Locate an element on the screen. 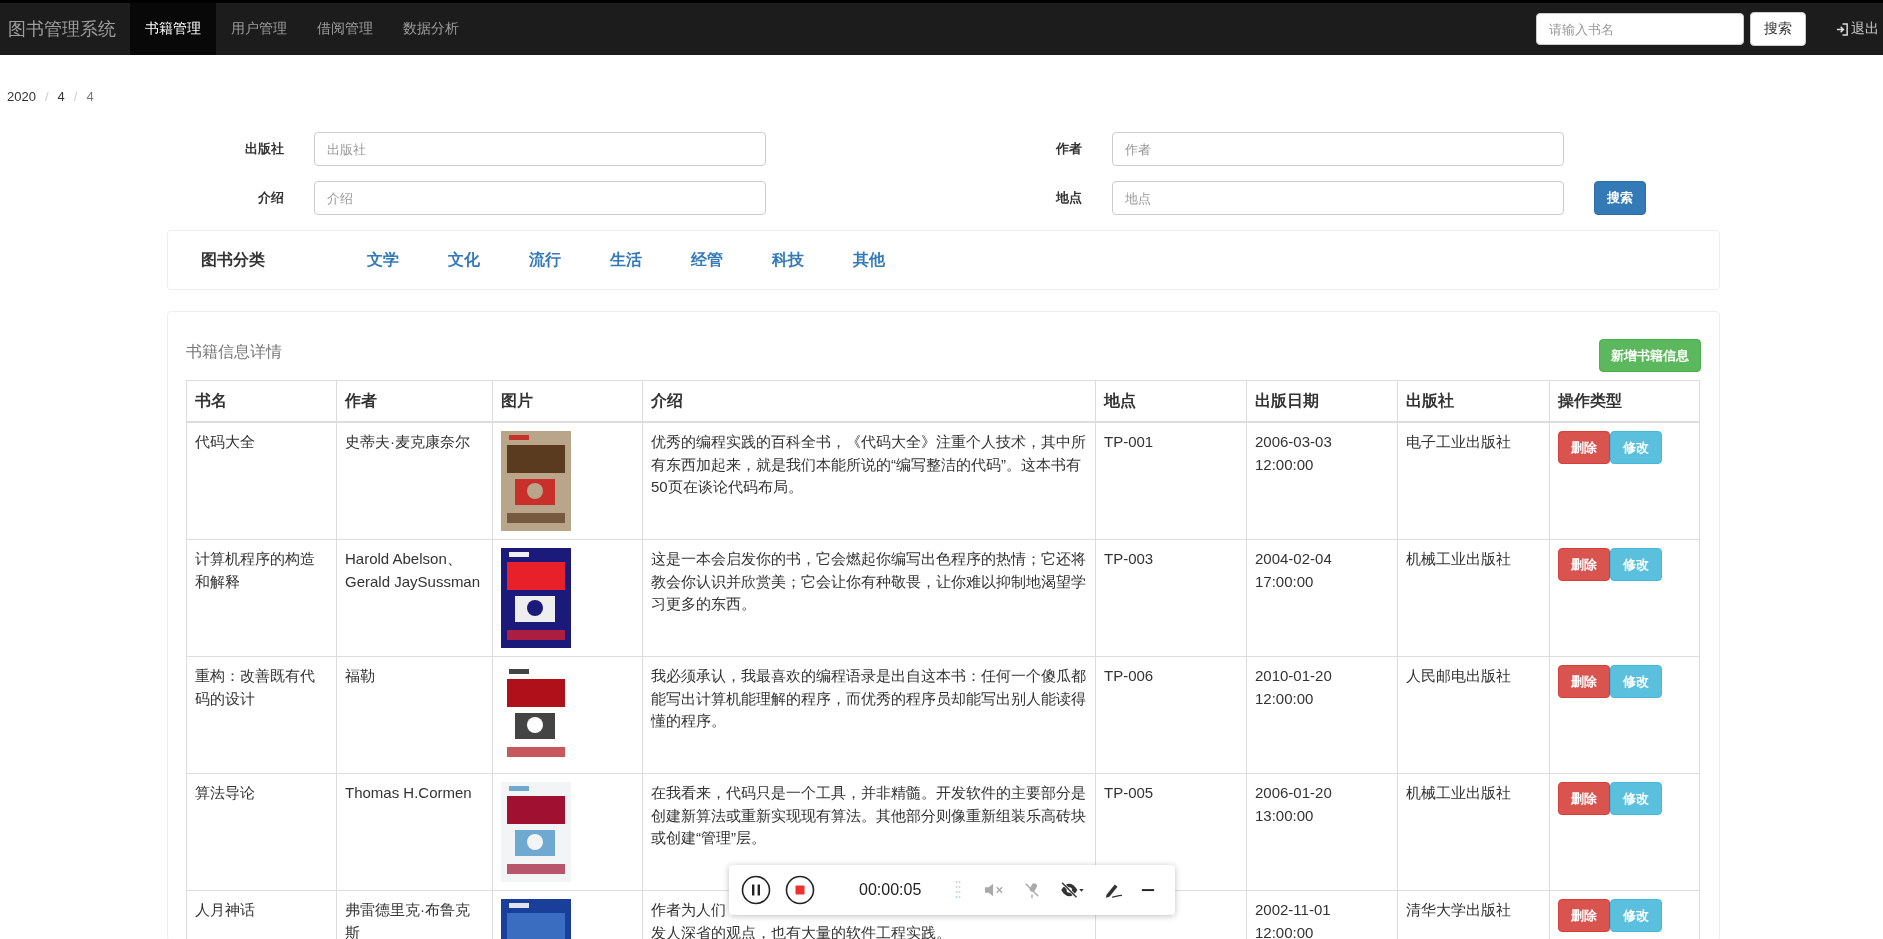 The height and width of the screenshot is (939, 1883). logout-link: 退出 is located at coordinates (1859, 29).